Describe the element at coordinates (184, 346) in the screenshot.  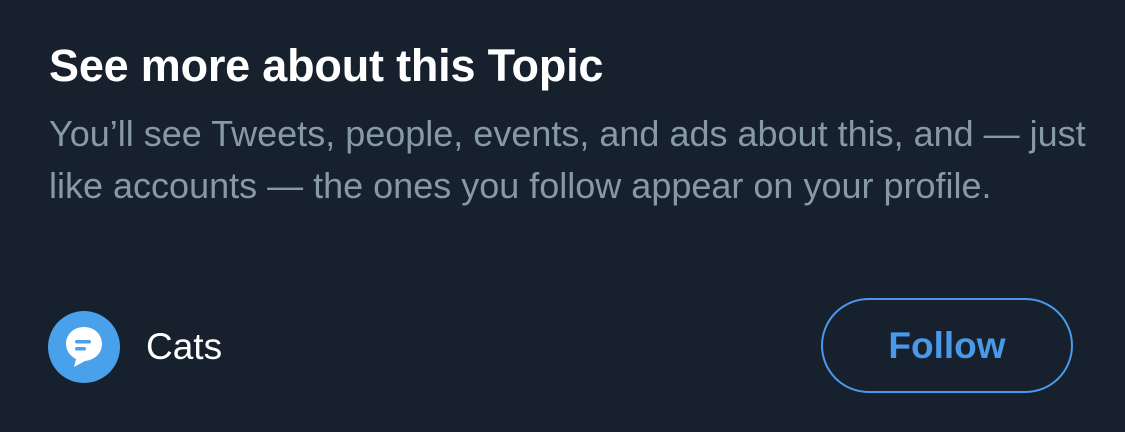
I see `topic-name: Cats` at that location.